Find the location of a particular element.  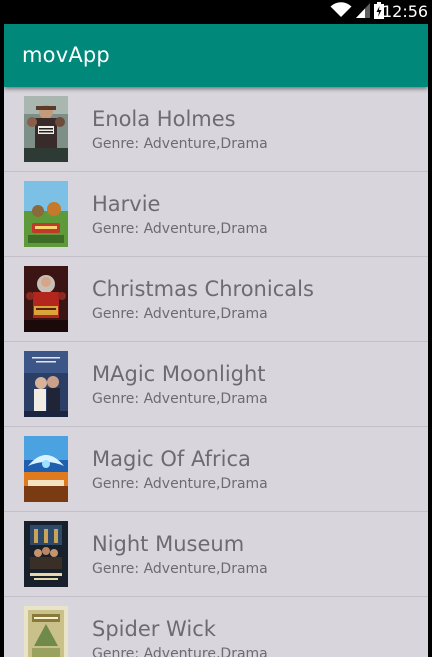

movie-list-item: Magic Of Africa Genre: Adventure,Drama is located at coordinates (216, 469).